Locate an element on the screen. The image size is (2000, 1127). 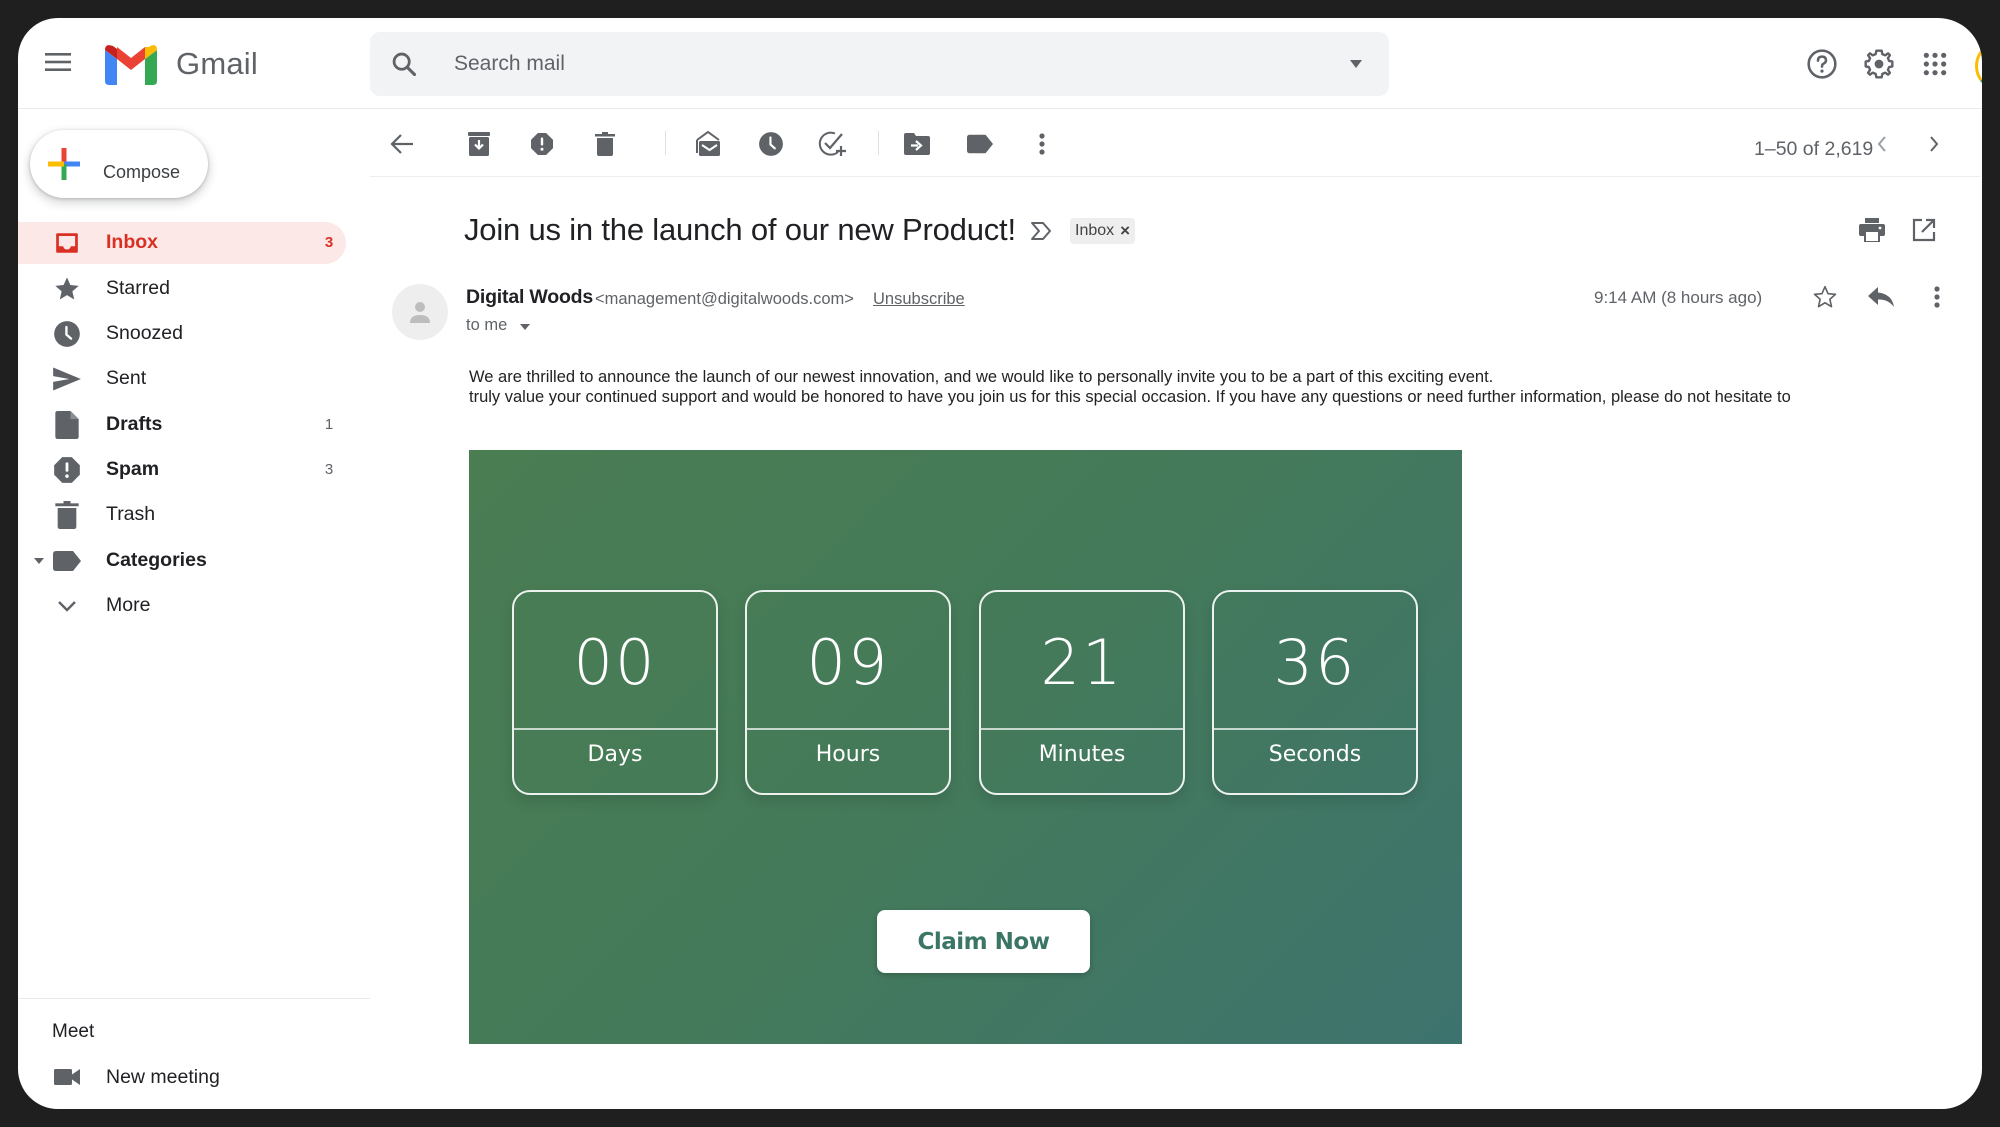
search-button is located at coordinates (404, 64).